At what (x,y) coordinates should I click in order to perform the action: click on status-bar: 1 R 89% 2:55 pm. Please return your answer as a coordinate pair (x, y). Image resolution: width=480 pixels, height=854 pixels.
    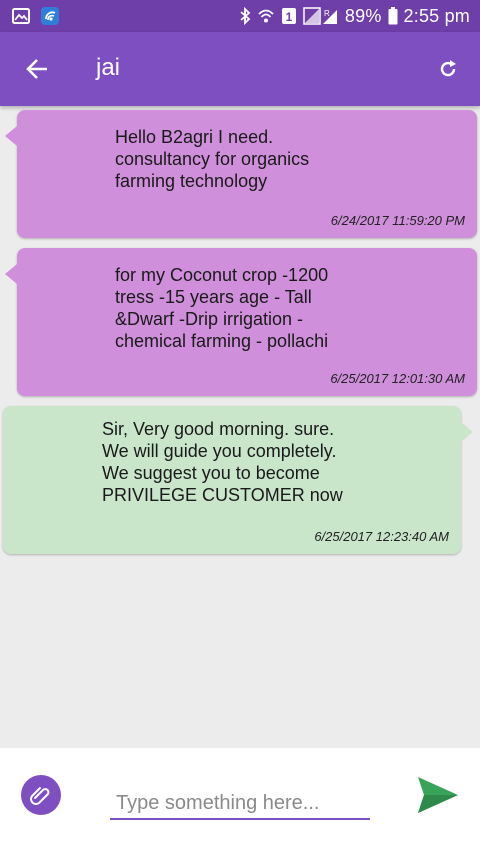
    Looking at the image, I should click on (240, 16).